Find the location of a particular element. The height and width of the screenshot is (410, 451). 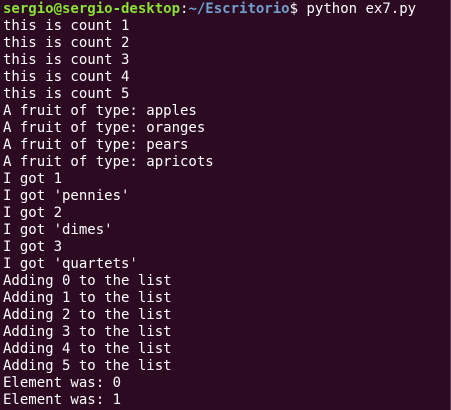

output-line: I got 'quartets' is located at coordinates (70, 264).